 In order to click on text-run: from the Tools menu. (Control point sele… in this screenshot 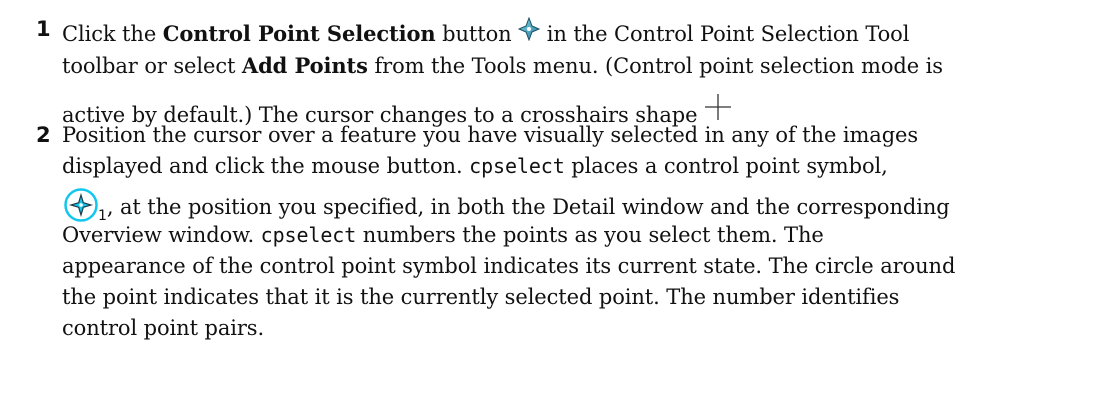, I will do `click(655, 66)`.